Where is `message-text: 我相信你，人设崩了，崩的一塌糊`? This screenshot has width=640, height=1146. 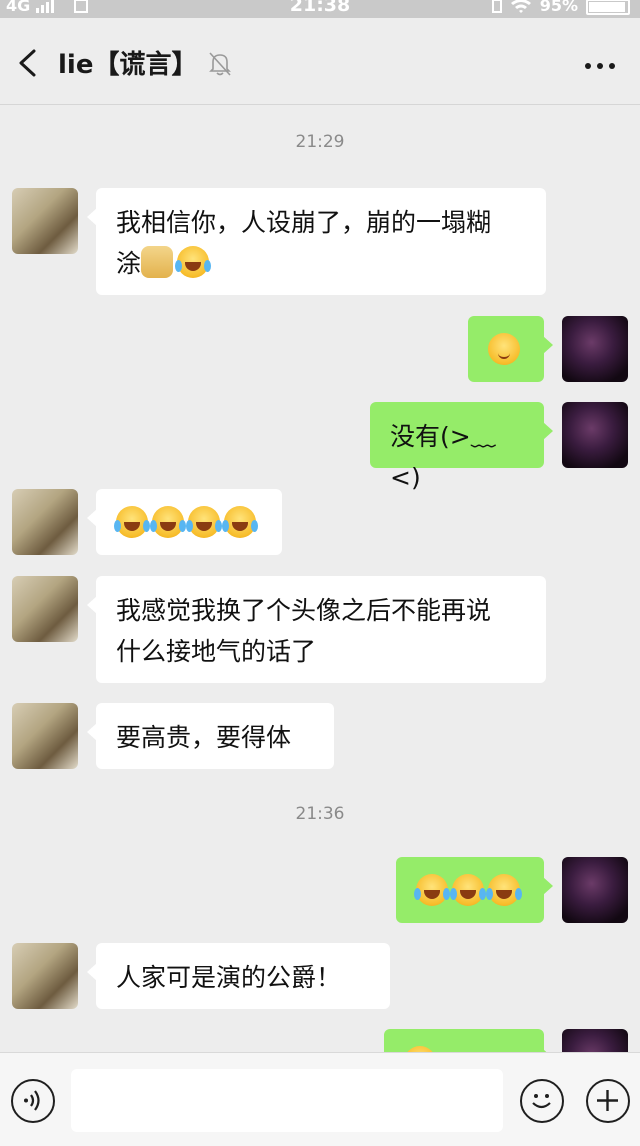
message-text: 我相信你，人设崩了，崩的一塌糊 is located at coordinates (304, 222).